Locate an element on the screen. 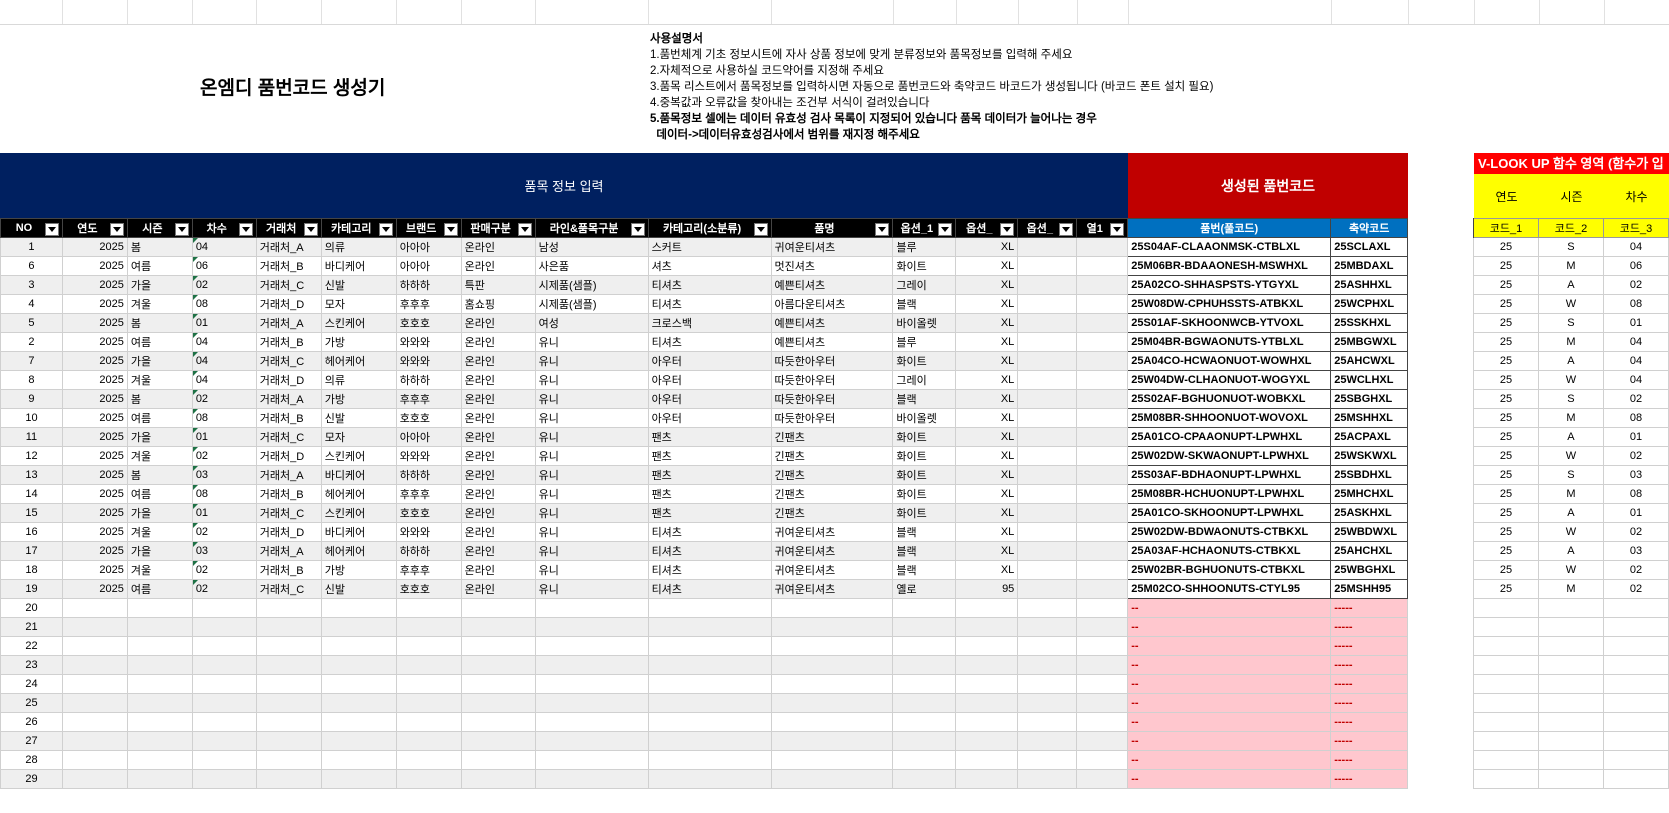 The image size is (1669, 813). item-name-cell: 긴팬츠 is located at coordinates (832, 456).